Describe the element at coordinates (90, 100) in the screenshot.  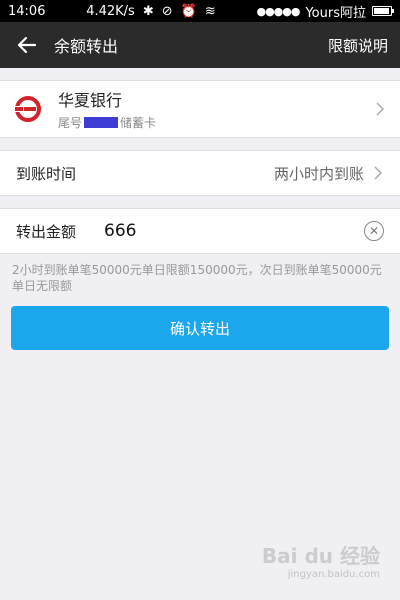
I see `bank-name: 华夏银行` at that location.